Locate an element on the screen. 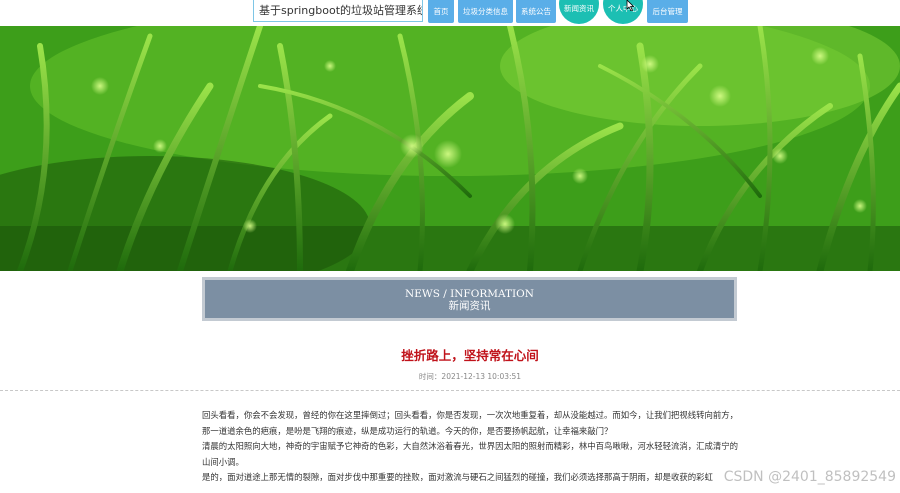  section-title-cn: 新闻资讯 is located at coordinates (469, 306).